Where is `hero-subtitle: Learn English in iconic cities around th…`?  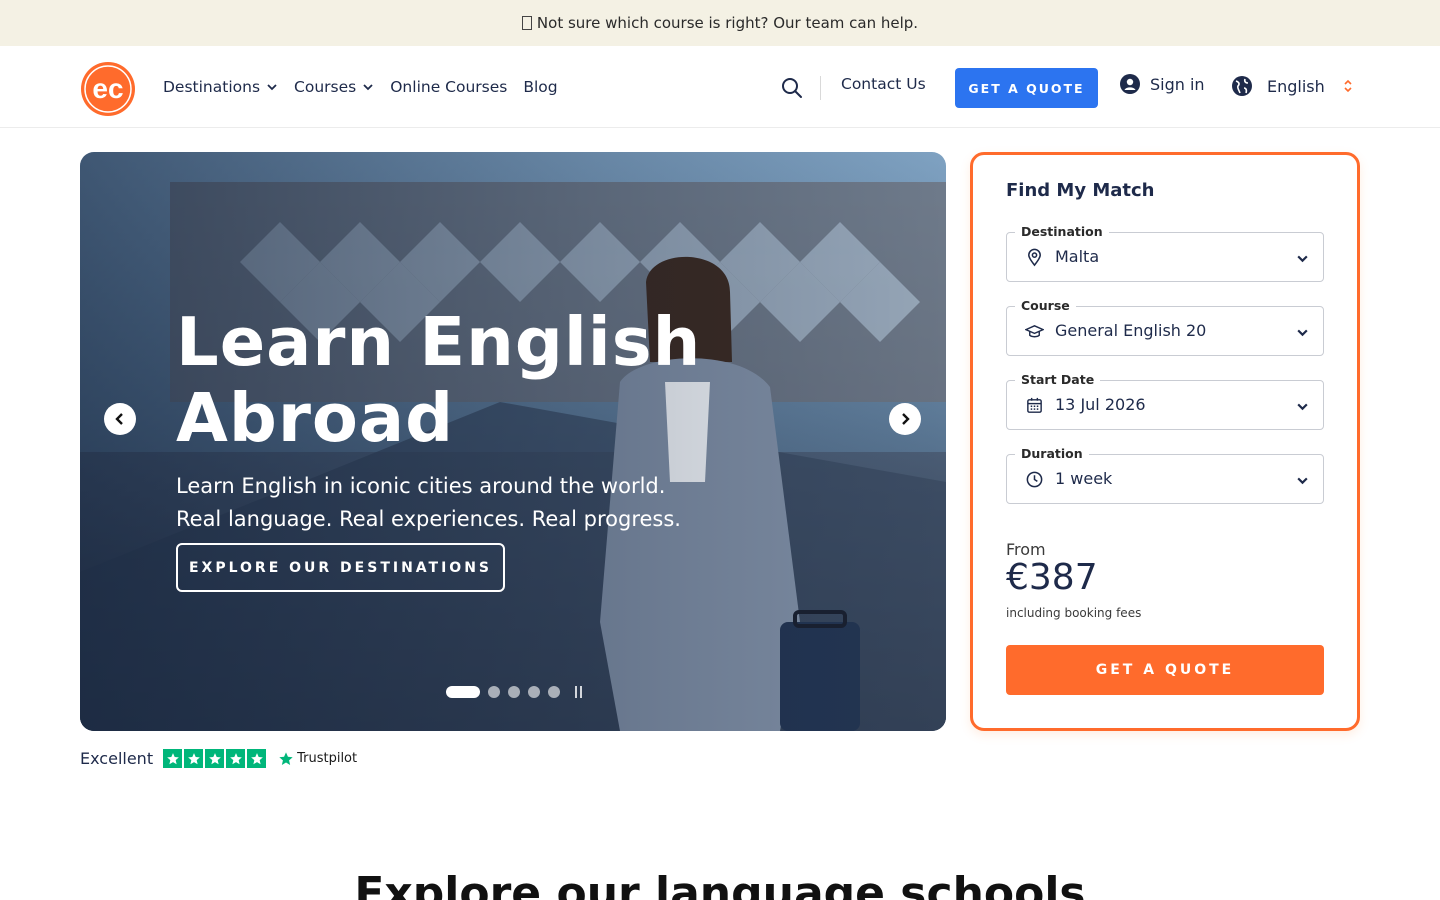 hero-subtitle: Learn English in iconic cities around th… is located at coordinates (476, 503).